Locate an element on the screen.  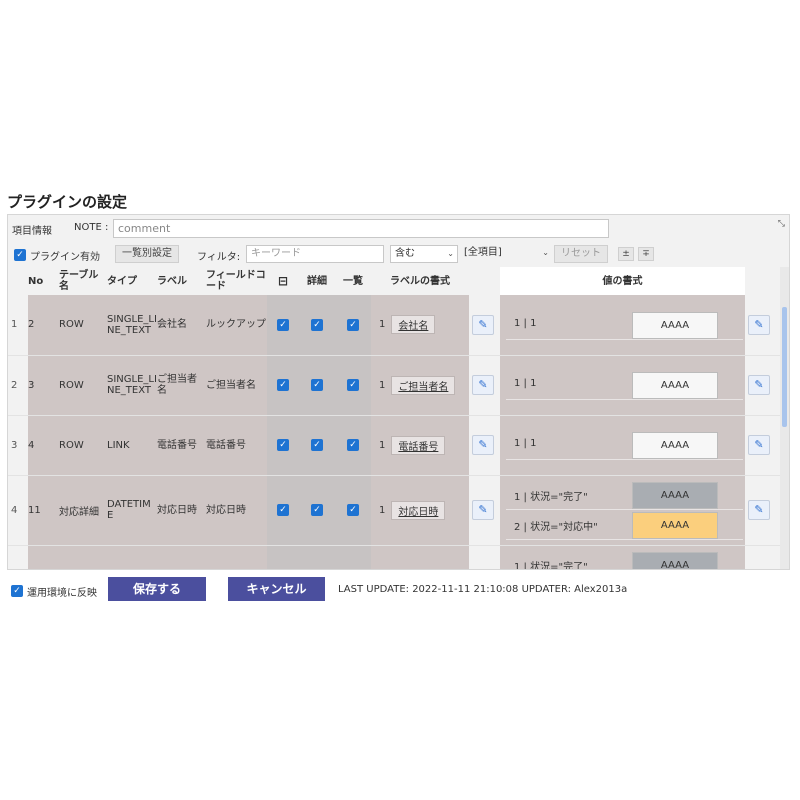
col-table-name: テーブル名 is located at coordinates (83, 281).